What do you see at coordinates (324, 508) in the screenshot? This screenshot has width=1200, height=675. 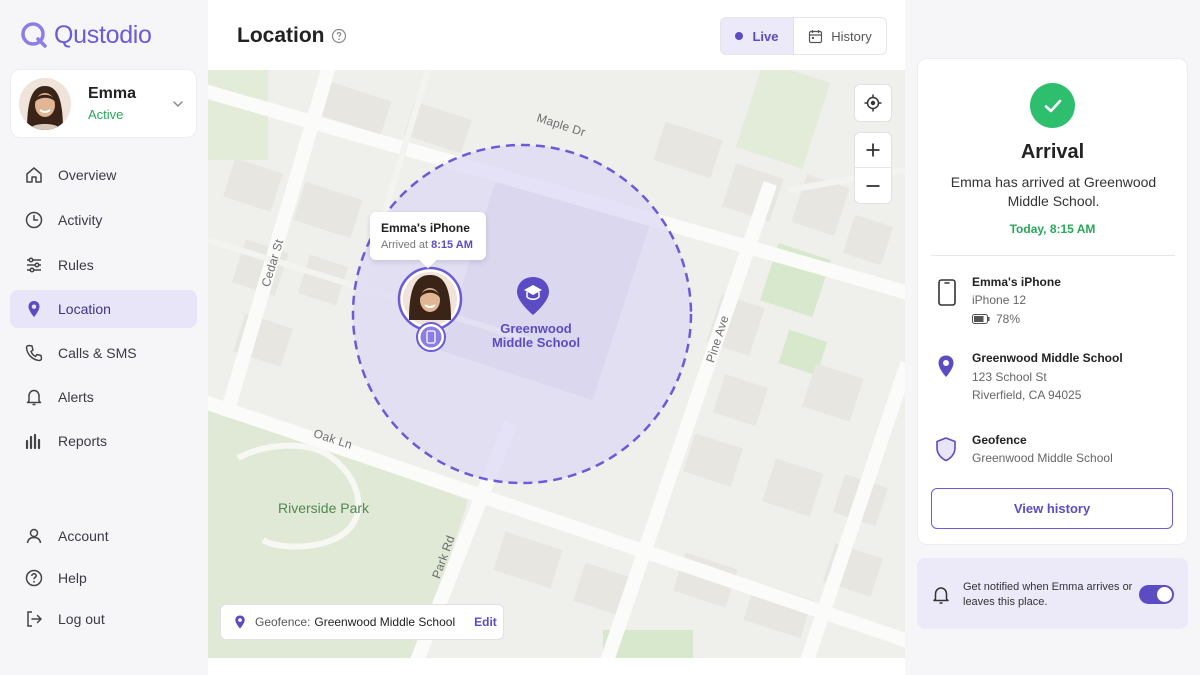 I see `park-label: Riverside Park` at bounding box center [324, 508].